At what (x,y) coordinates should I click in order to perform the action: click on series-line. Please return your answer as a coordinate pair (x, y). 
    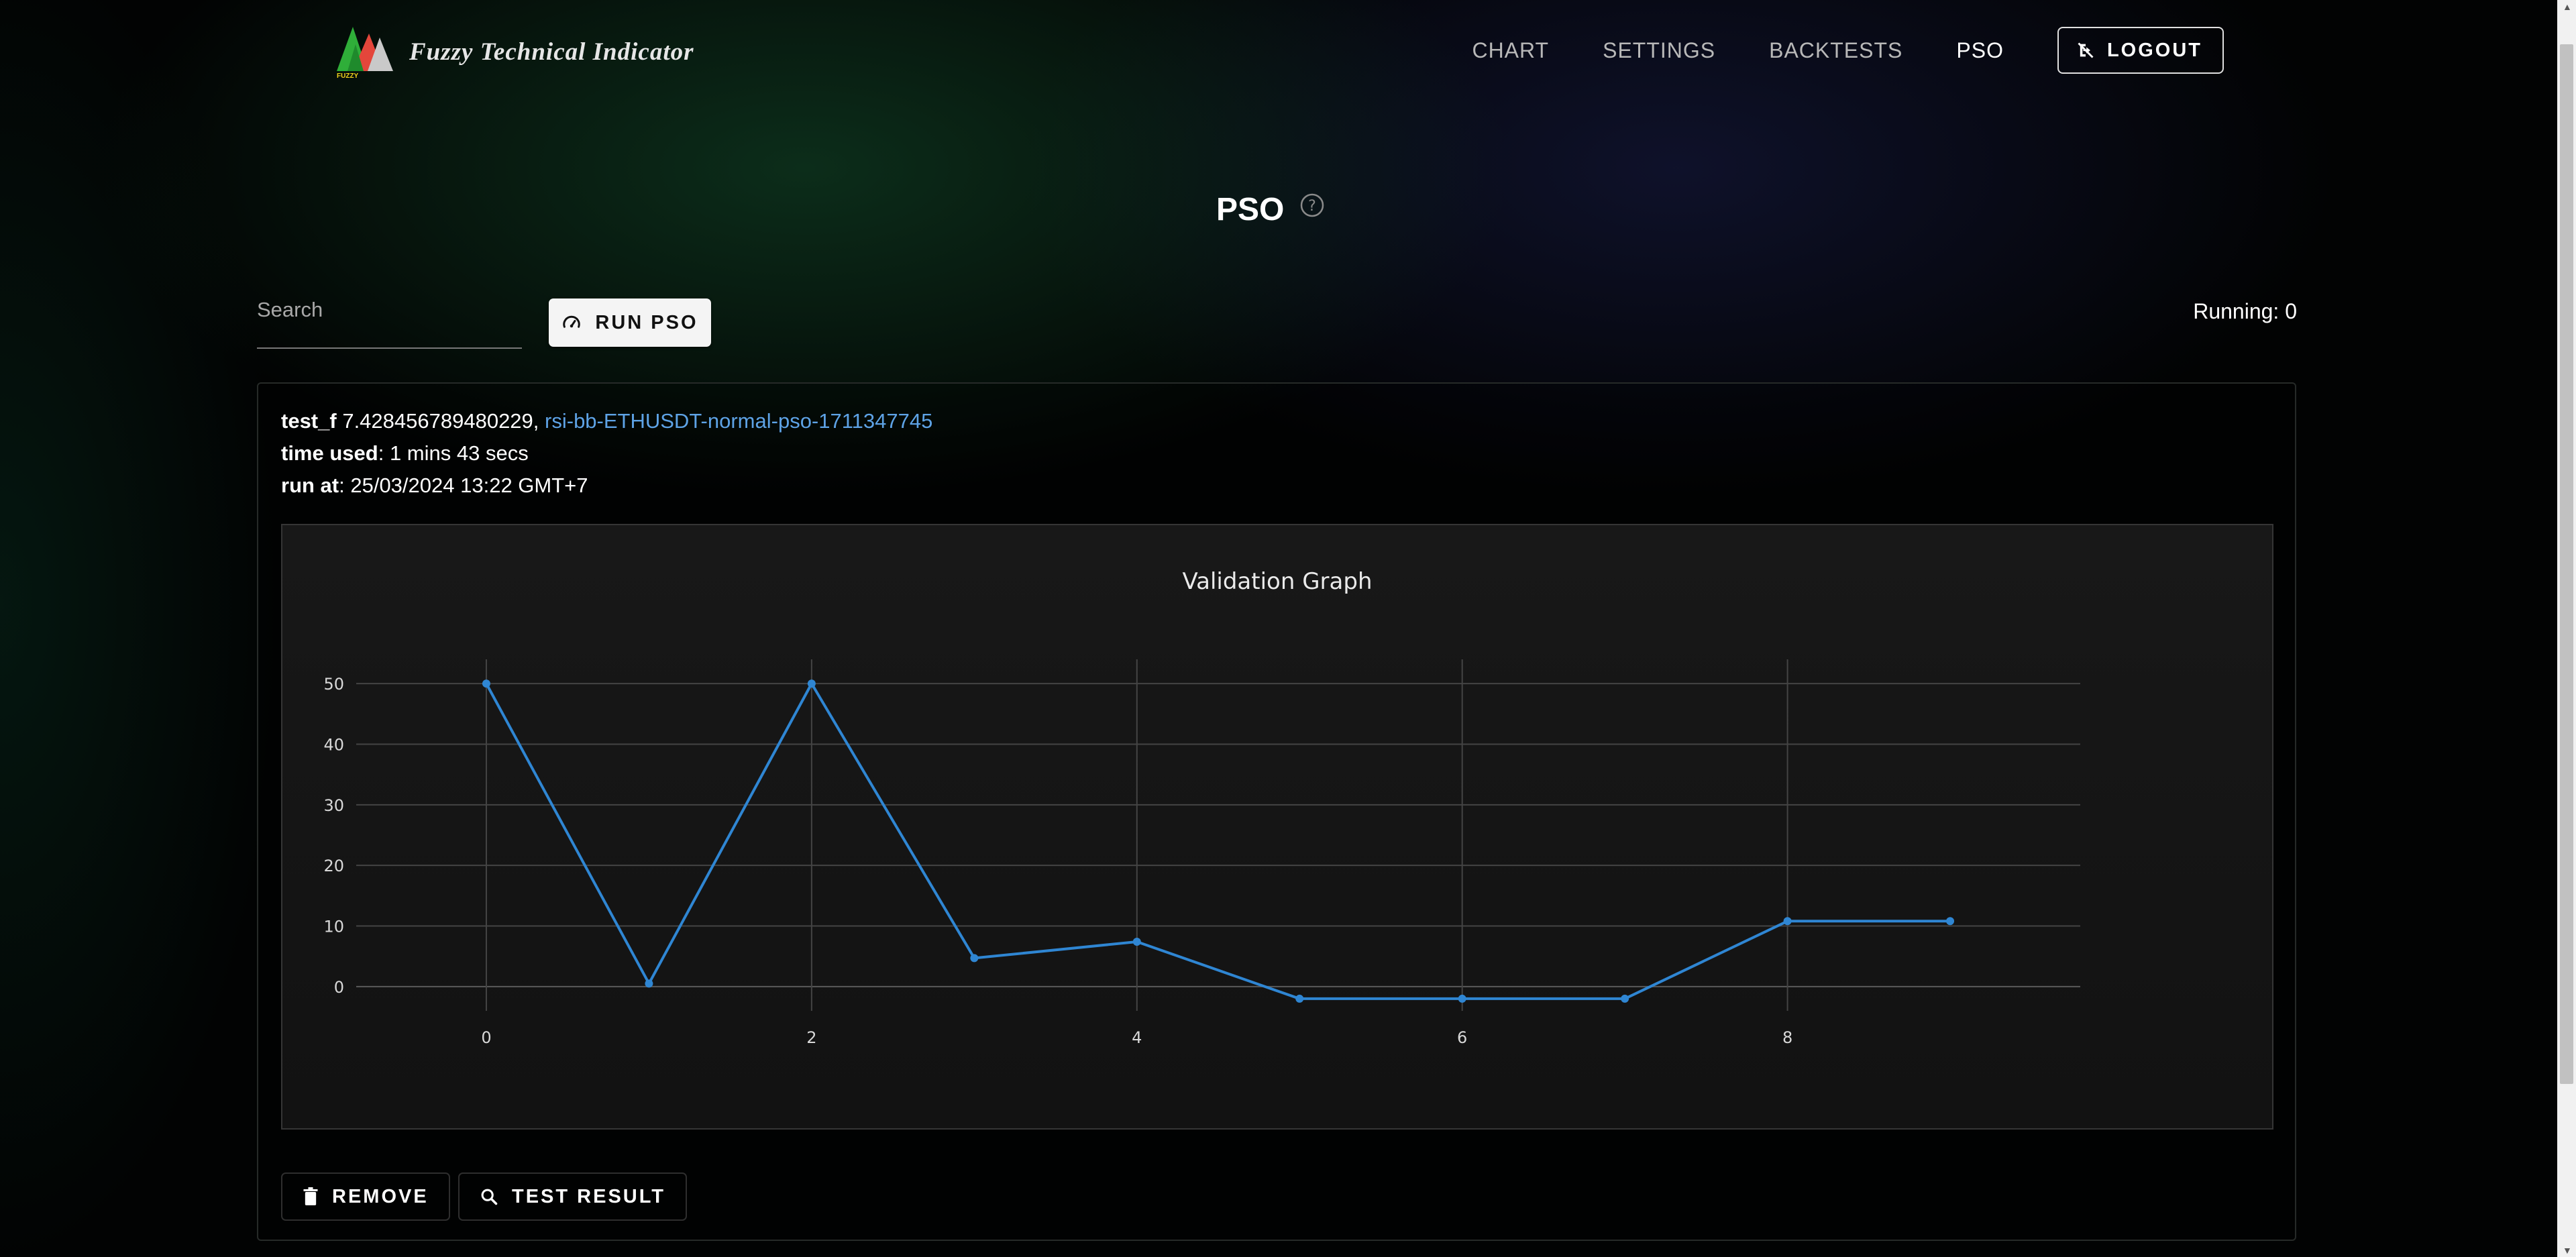
    Looking at the image, I should click on (1218, 841).